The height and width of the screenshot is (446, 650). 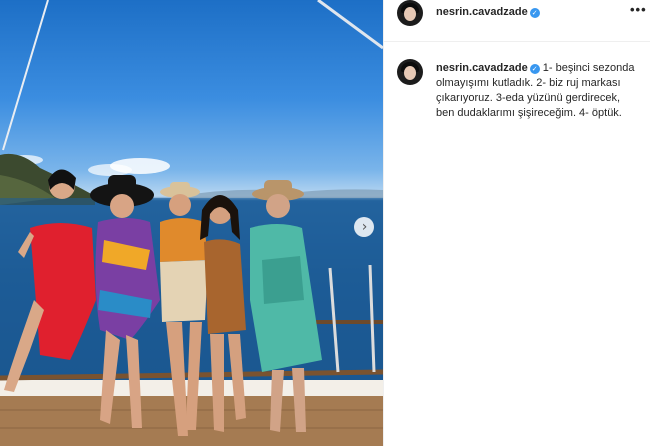 What do you see at coordinates (410, 13) in the screenshot?
I see `avatar` at bounding box center [410, 13].